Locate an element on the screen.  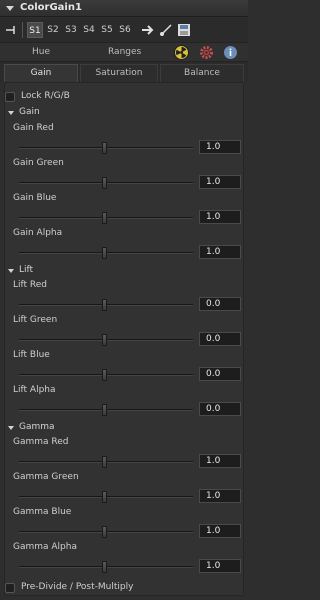
gain-red-control: Gain Red 1.0 is located at coordinates (123, 141).